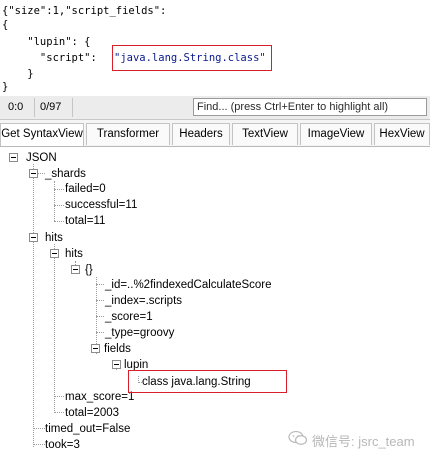 This screenshot has height=464, width=430. What do you see at coordinates (5, 25) in the screenshot?
I see `code-line-2: {` at bounding box center [5, 25].